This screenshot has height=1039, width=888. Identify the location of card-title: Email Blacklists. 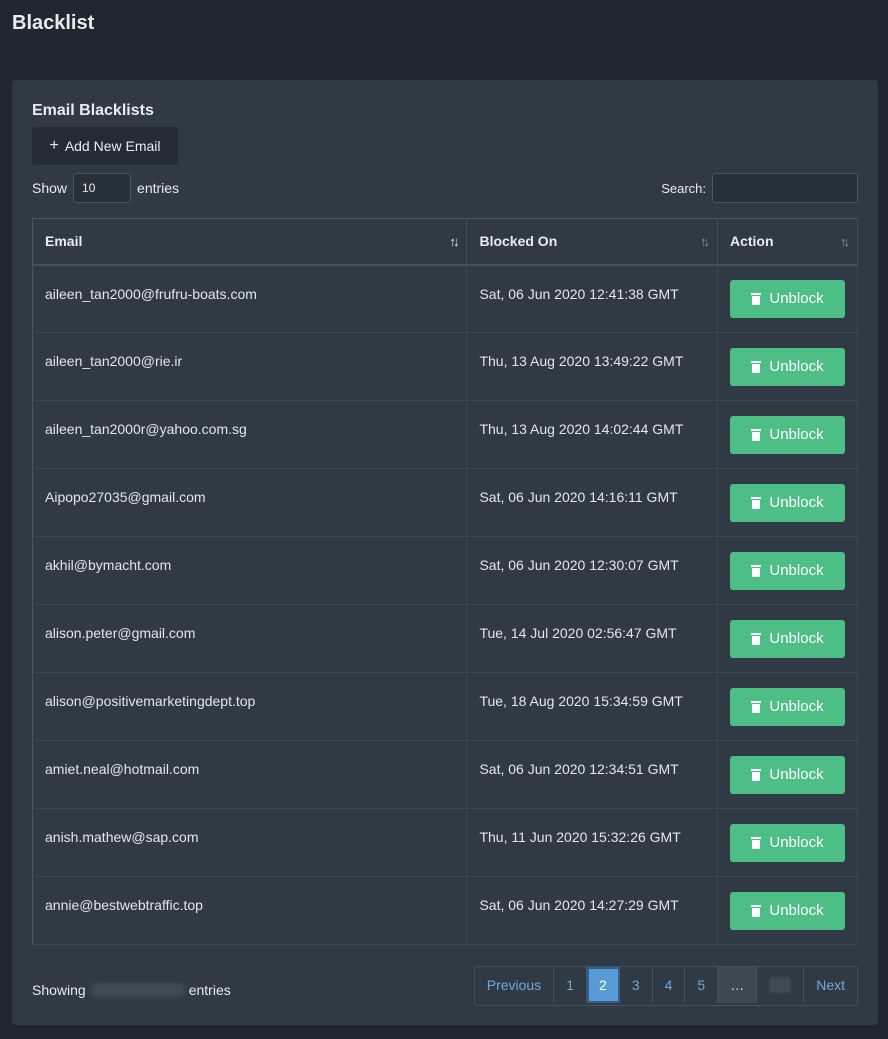
(93, 110).